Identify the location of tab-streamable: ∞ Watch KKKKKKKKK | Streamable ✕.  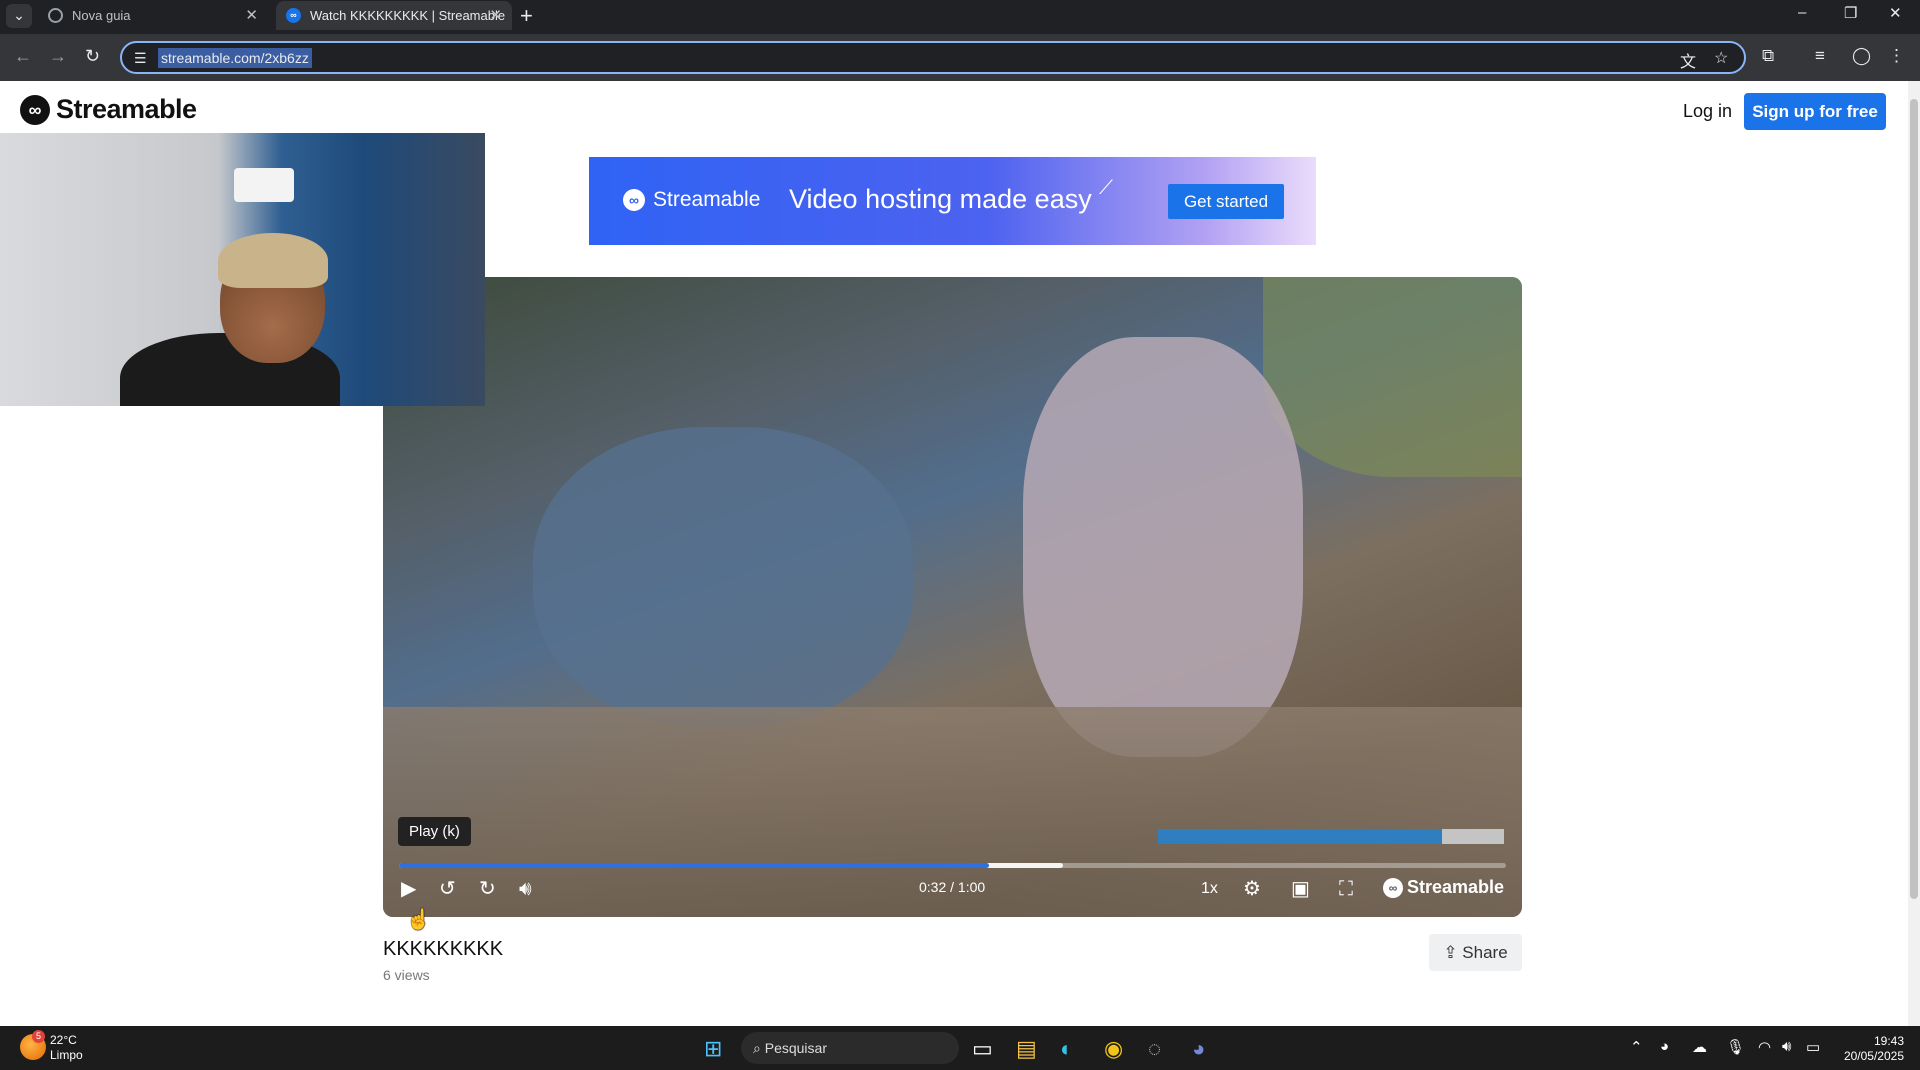
(394, 15).